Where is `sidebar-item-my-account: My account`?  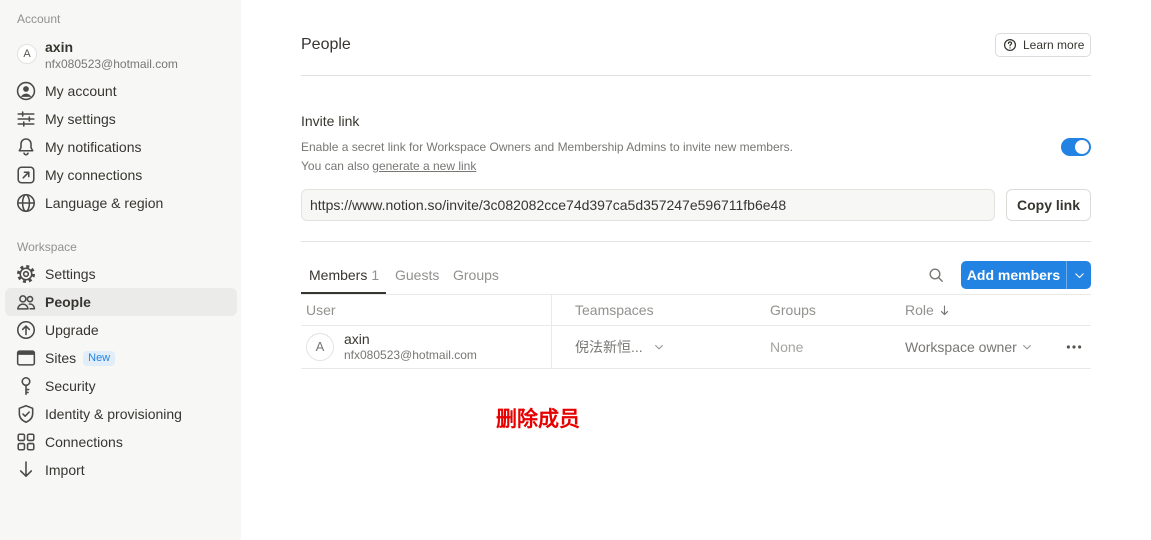
sidebar-item-my-account: My account is located at coordinates (121, 91).